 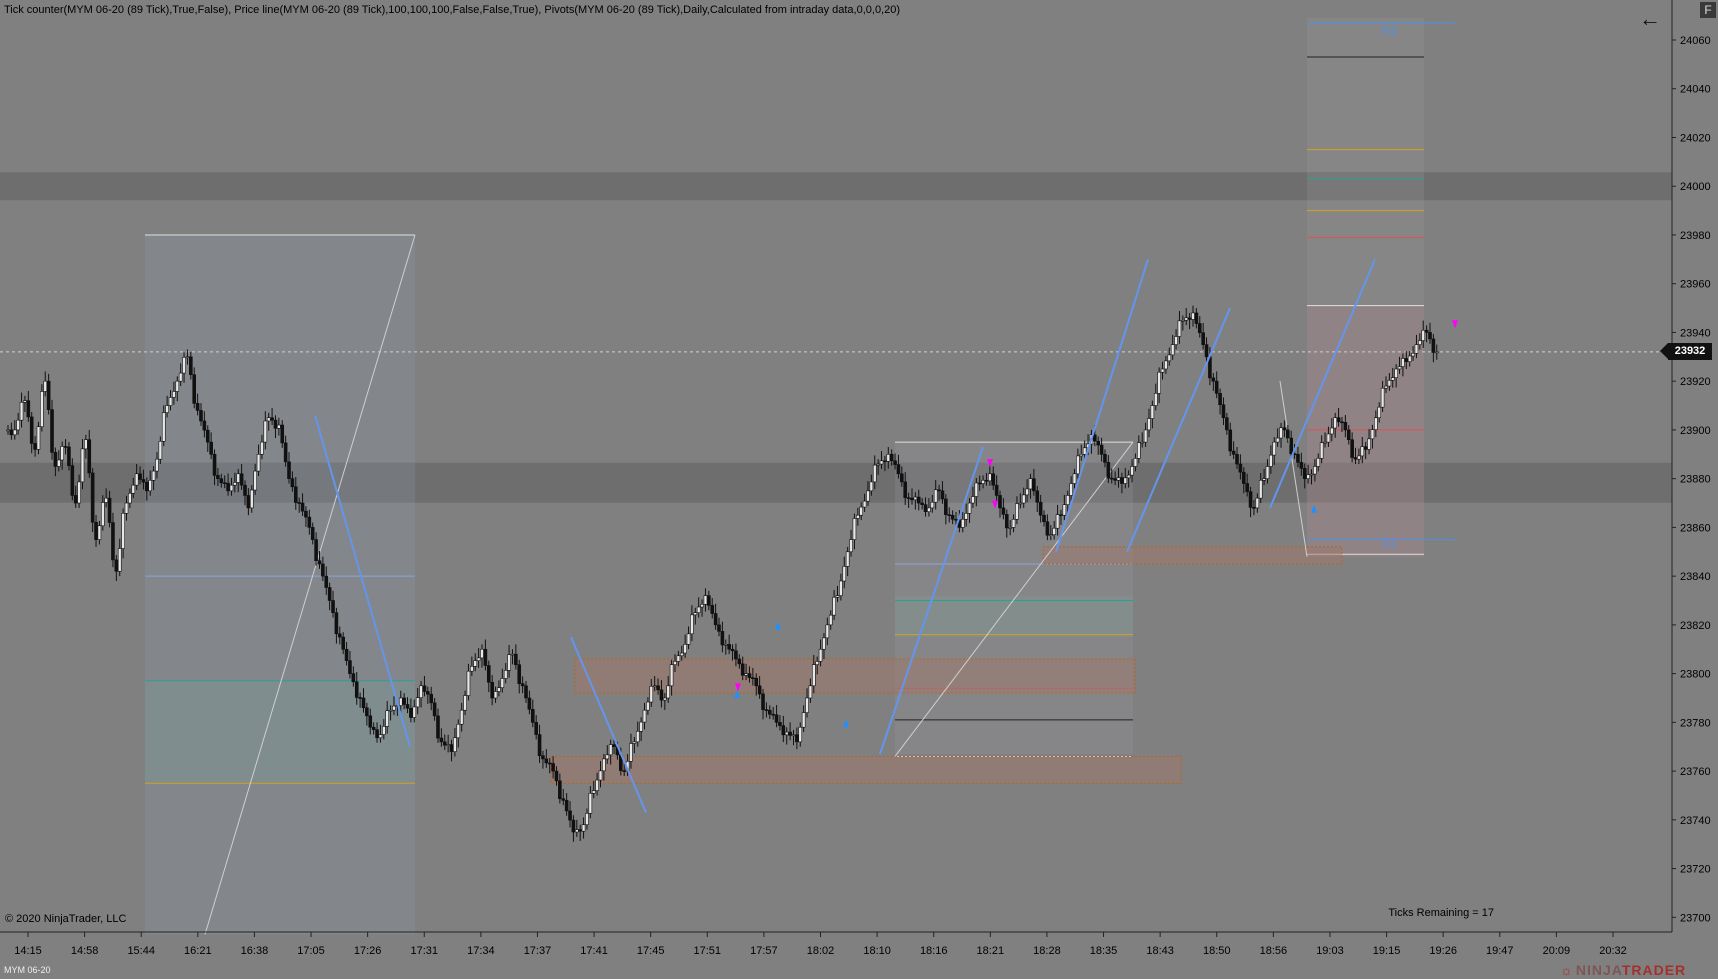 What do you see at coordinates (1650, 20) in the screenshot?
I see `arrow-left-icon: ←` at bounding box center [1650, 20].